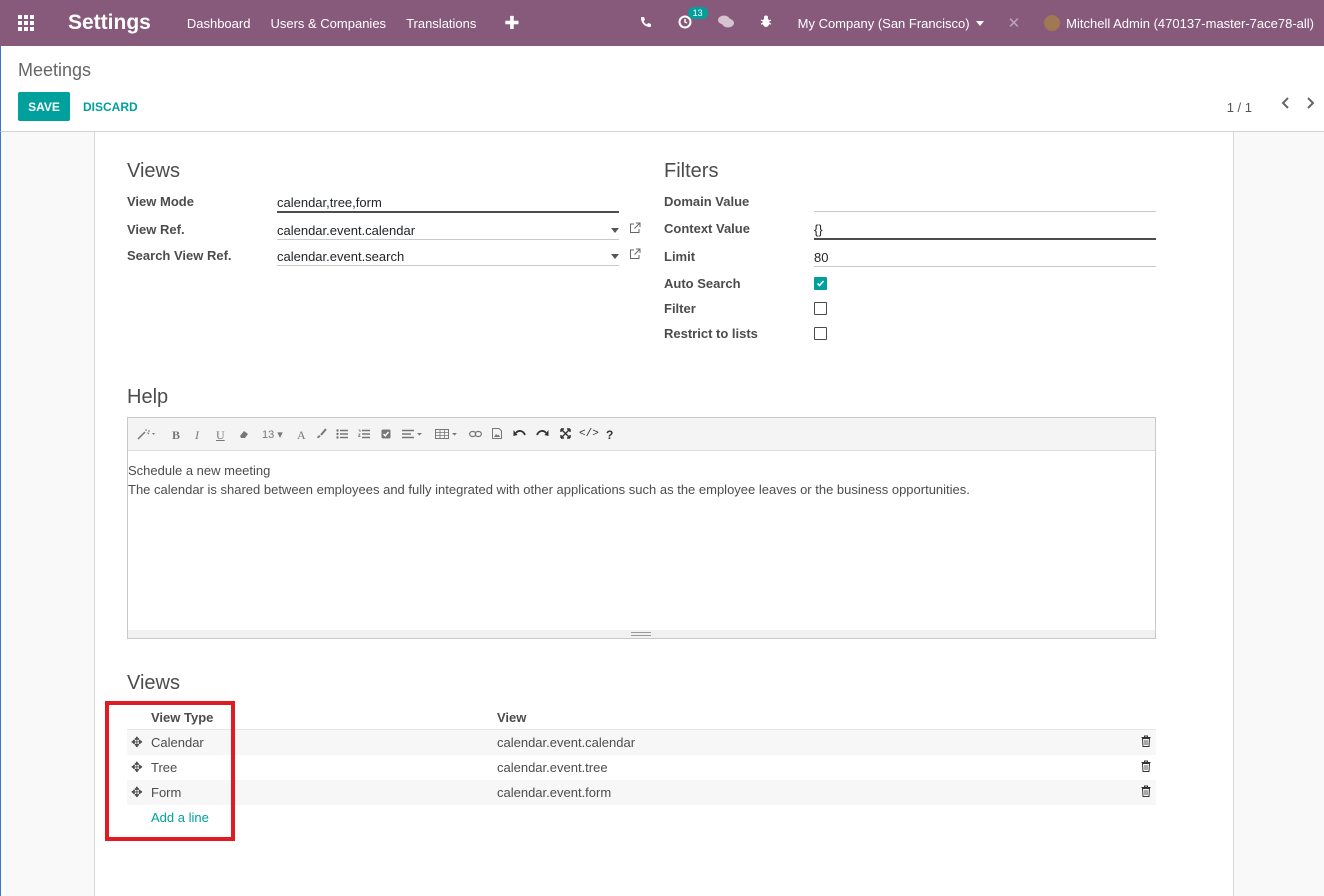  I want to click on left-edge-accent, so click(0, 514).